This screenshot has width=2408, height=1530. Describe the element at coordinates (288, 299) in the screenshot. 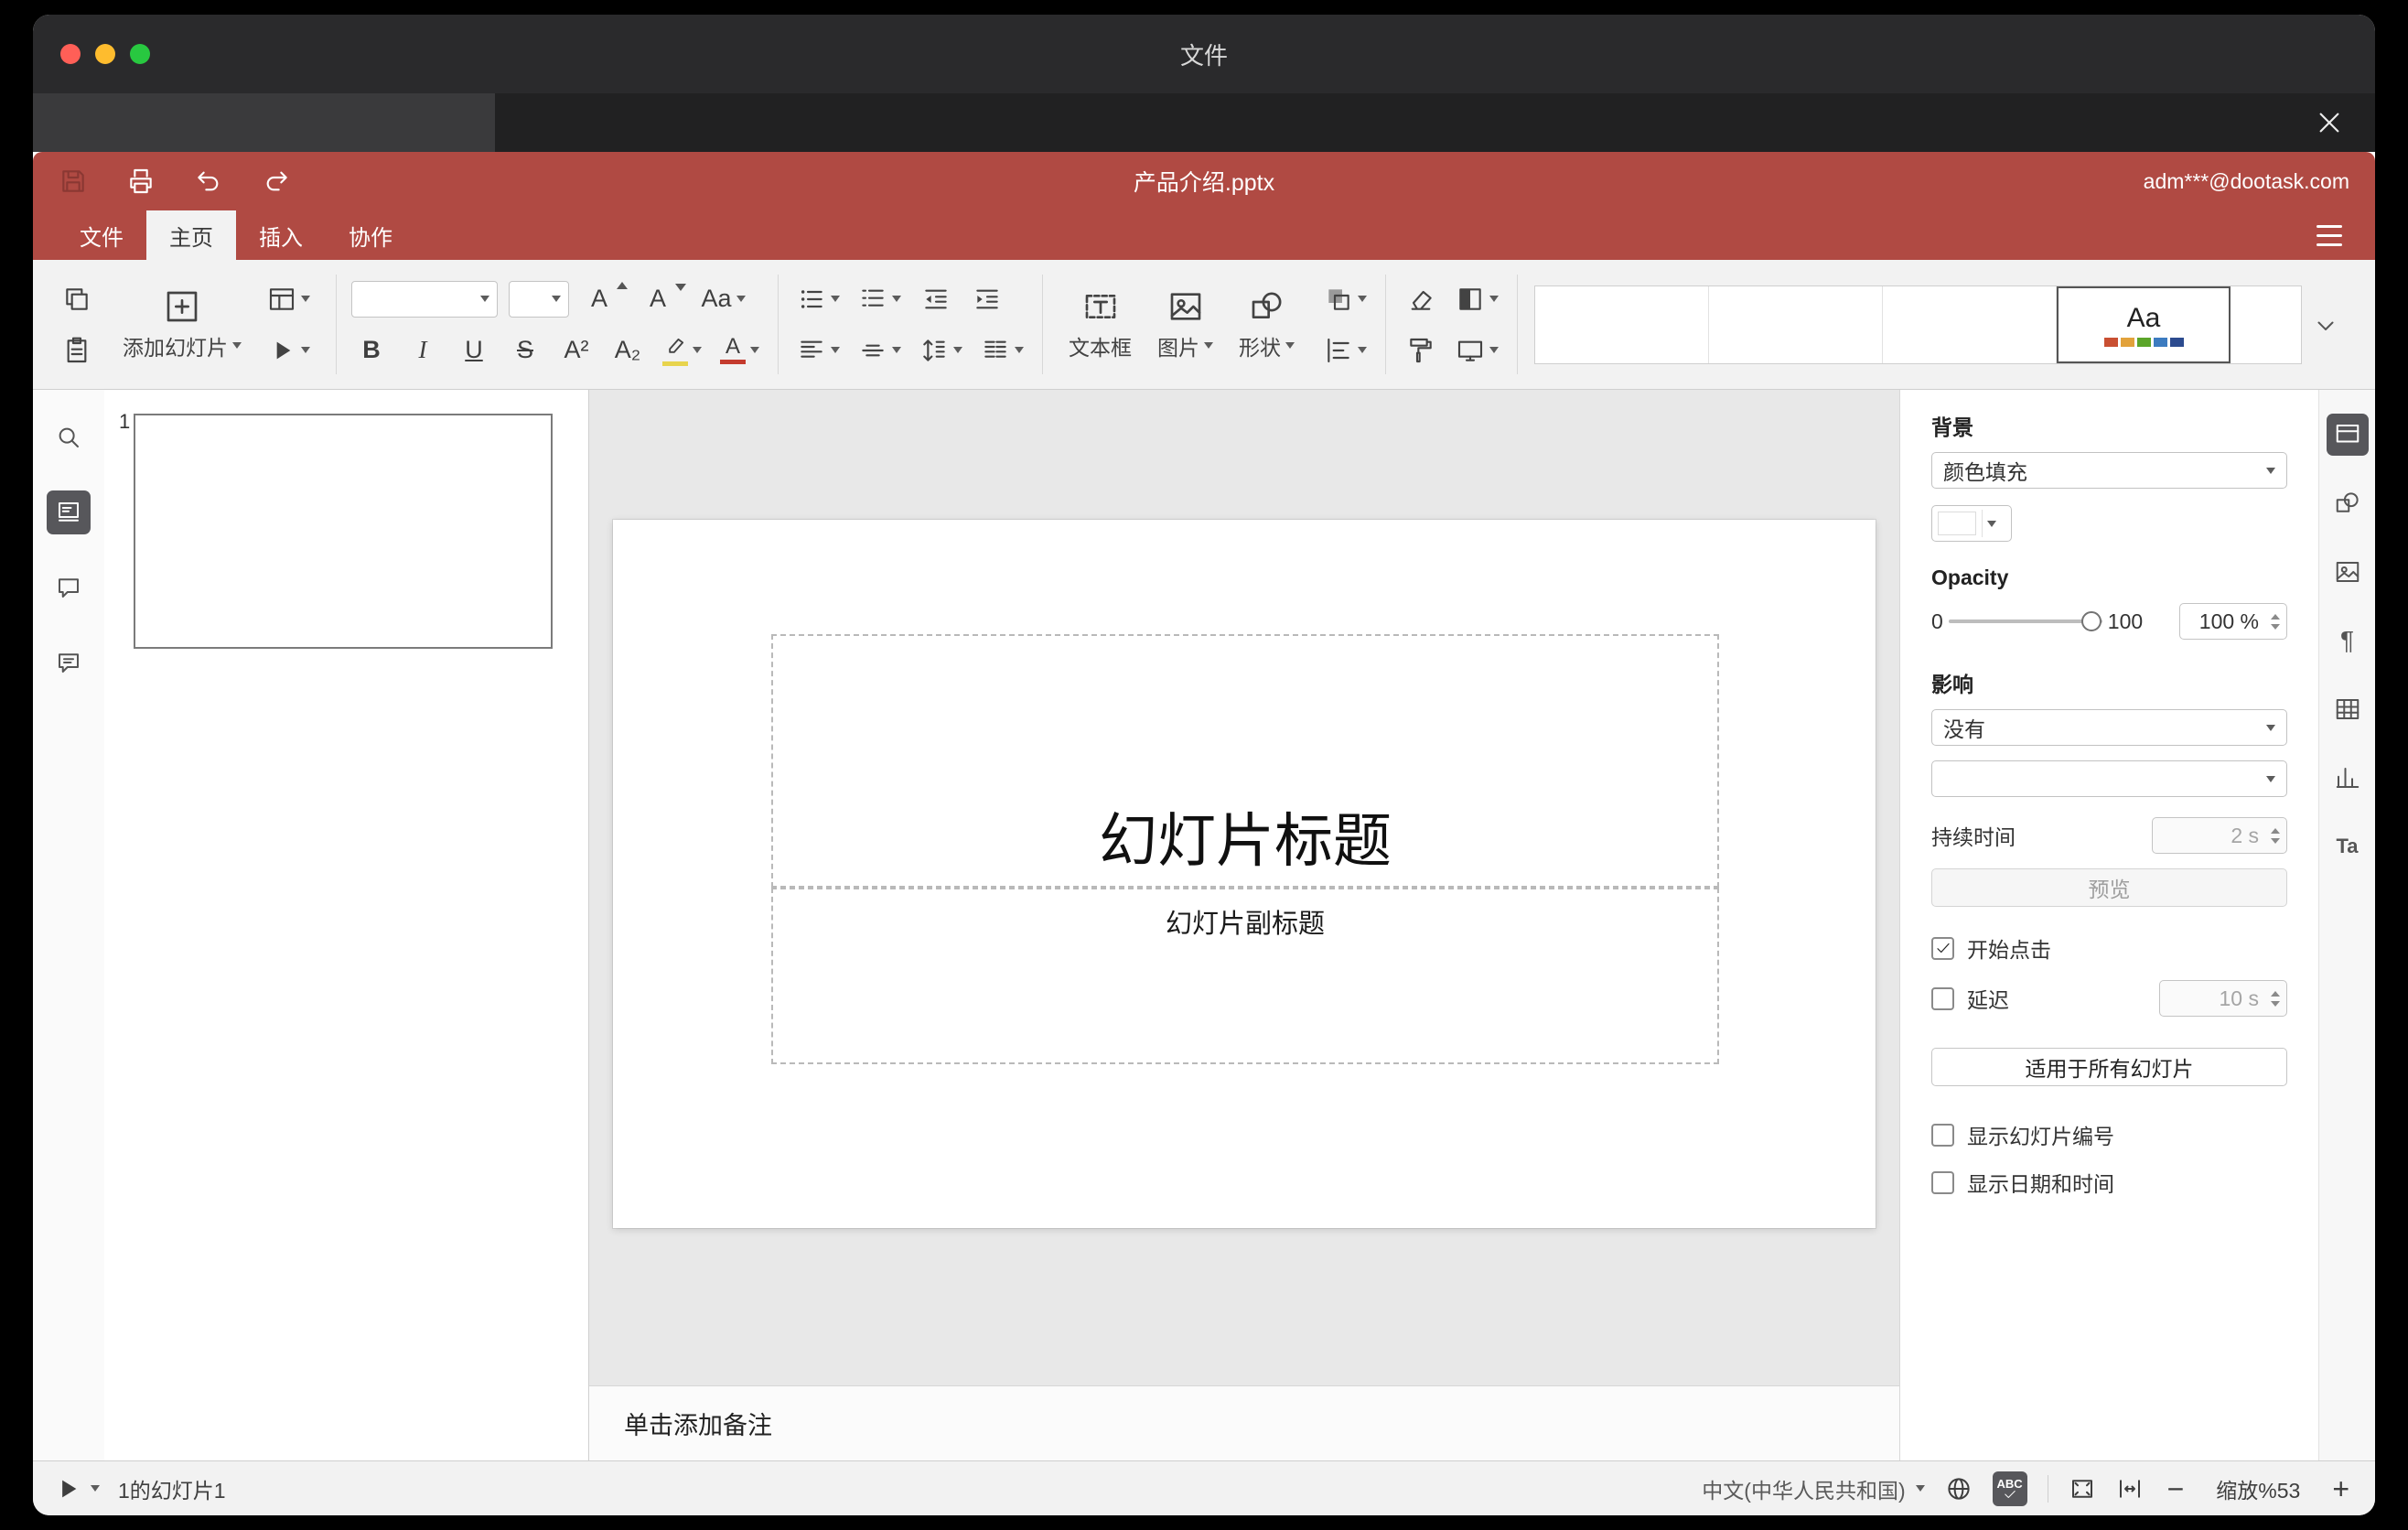

I see `slide-layout-button` at that location.